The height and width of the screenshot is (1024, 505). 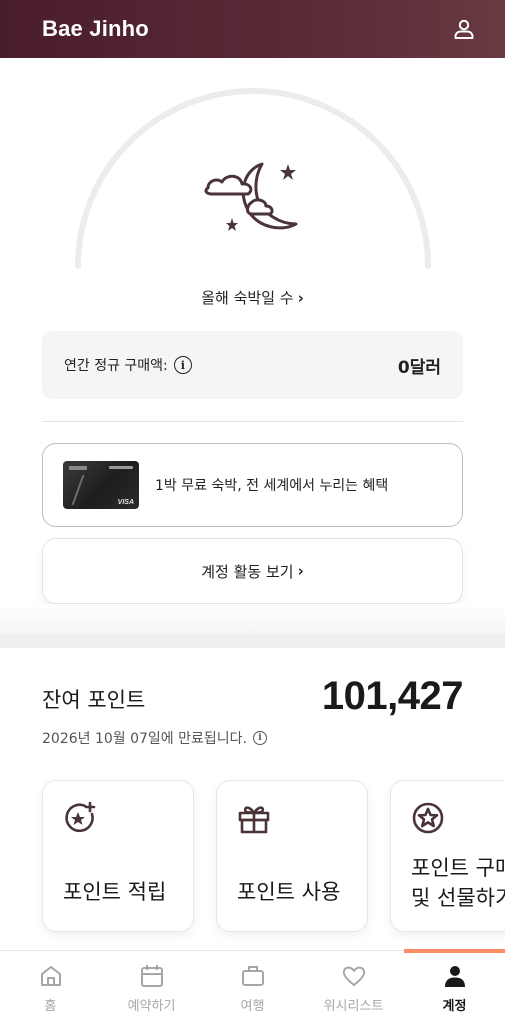 I want to click on points-expiry: 2026년 10월 07일에 만료됩니다. i, so click(x=154, y=738).